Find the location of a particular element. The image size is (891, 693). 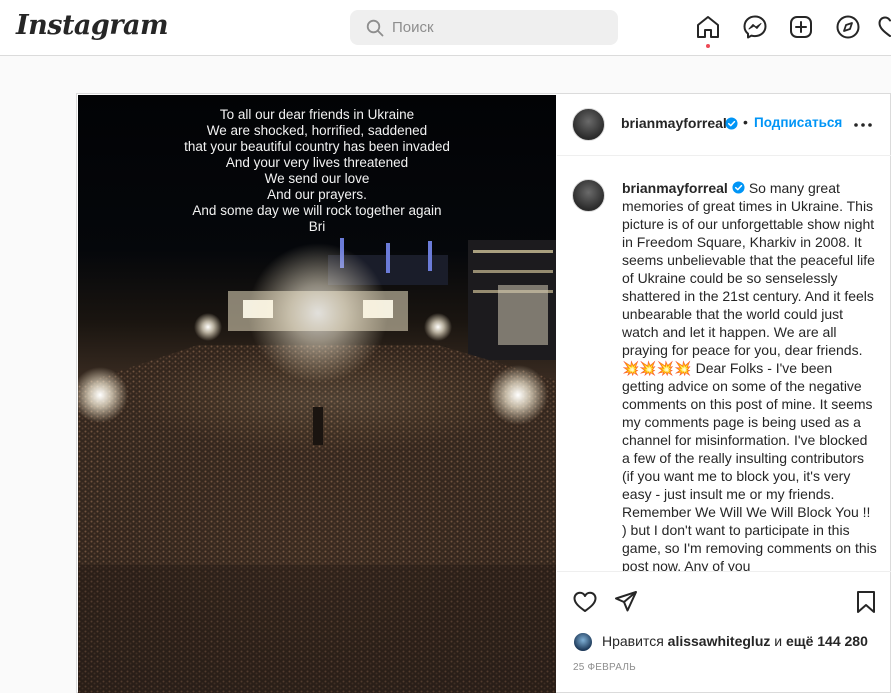

new-post-icon is located at coordinates (801, 27).